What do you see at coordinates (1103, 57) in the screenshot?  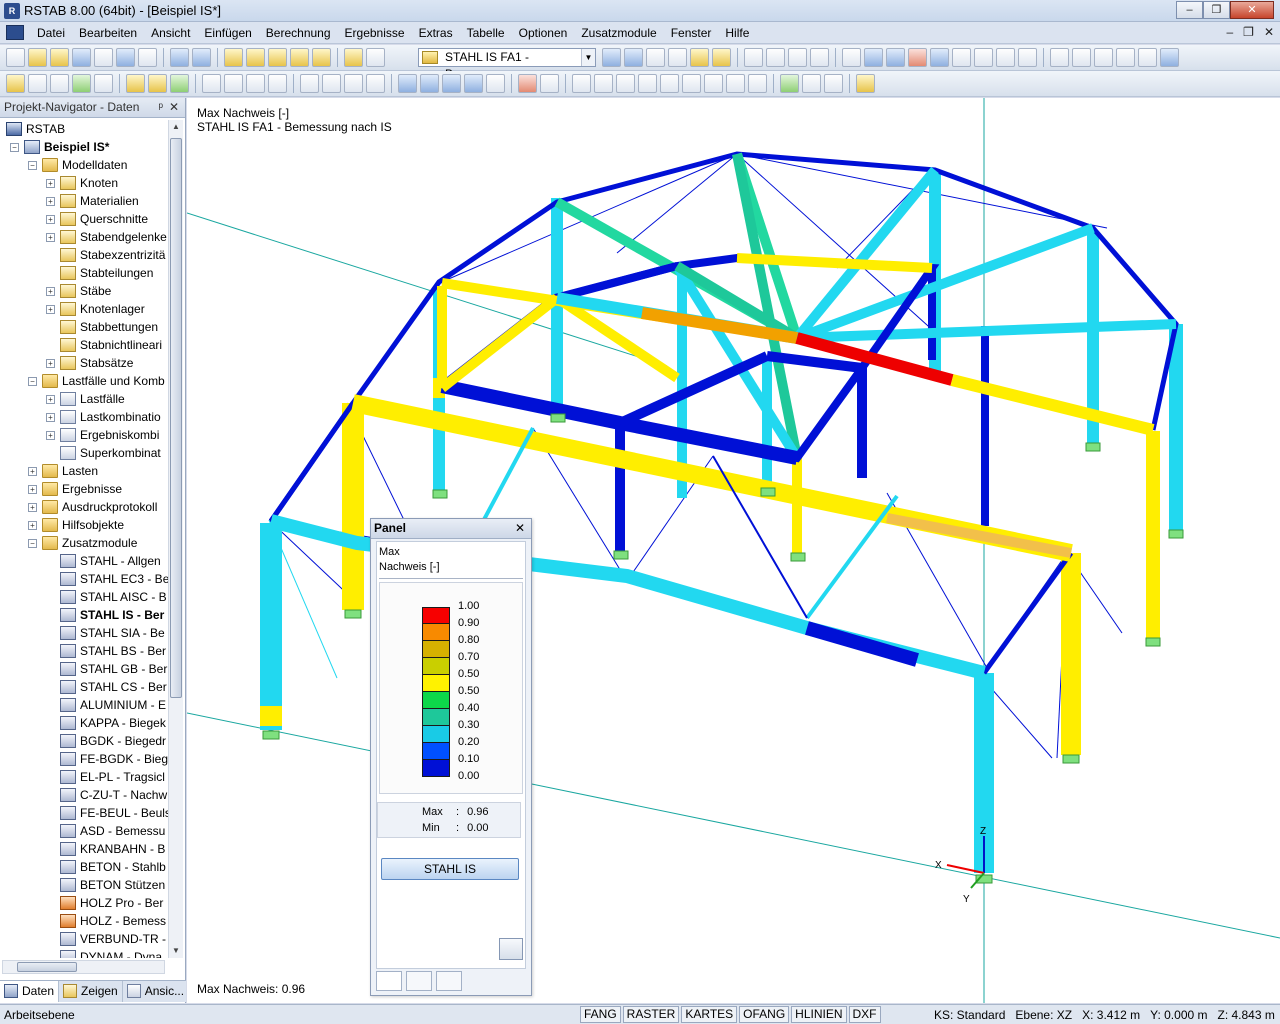 I see `filter-icon` at bounding box center [1103, 57].